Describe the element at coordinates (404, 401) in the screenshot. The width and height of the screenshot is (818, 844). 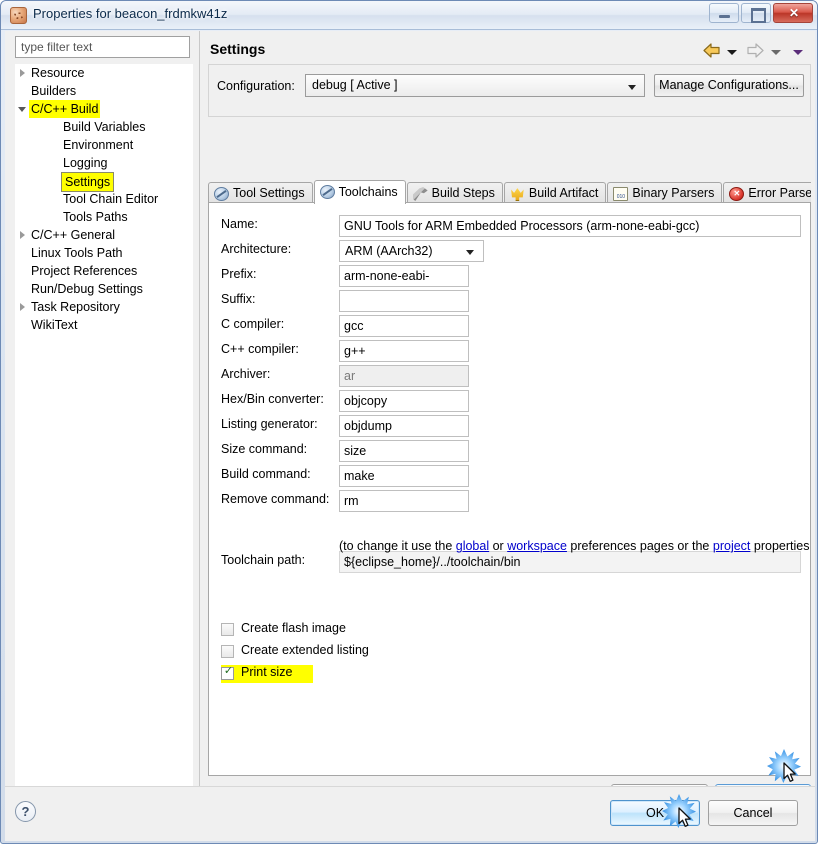
I see `field-input-hex-bin-converter` at that location.